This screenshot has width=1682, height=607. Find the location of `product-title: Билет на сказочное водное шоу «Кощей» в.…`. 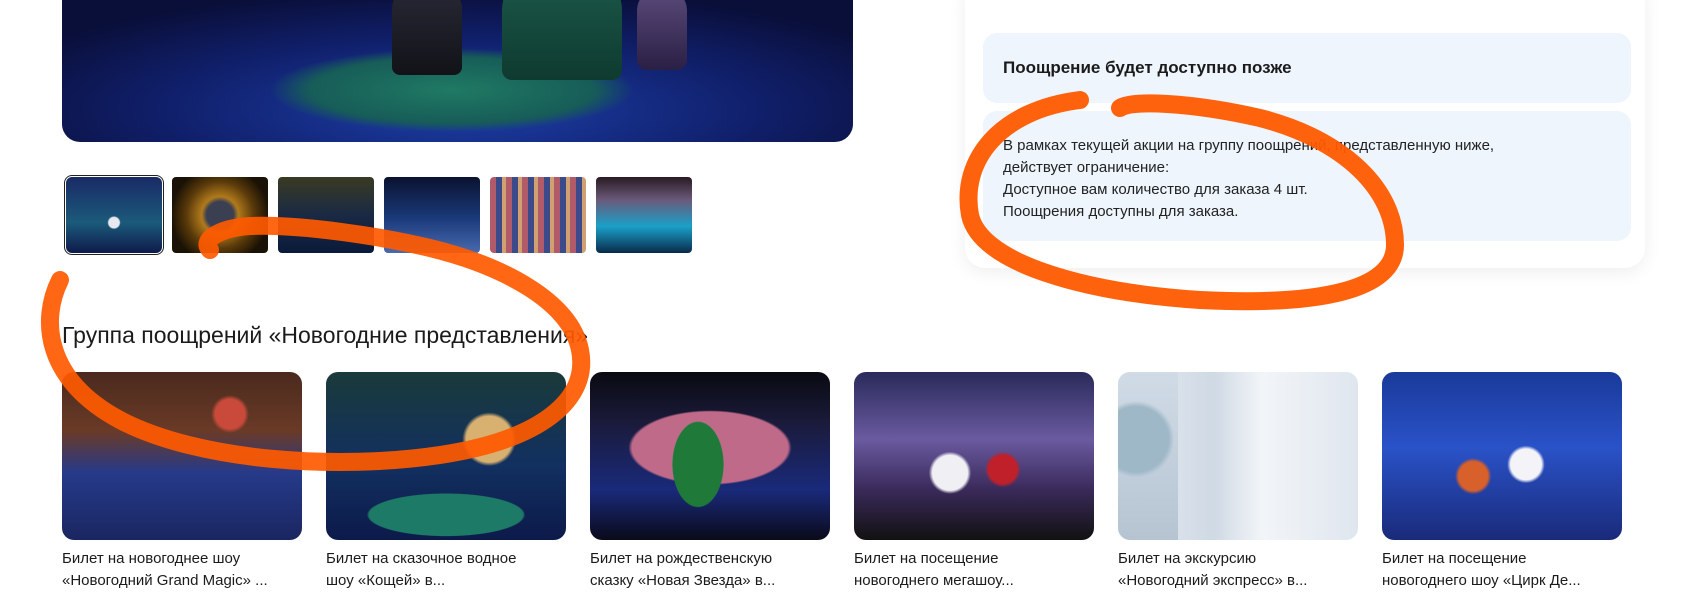

product-title: Билет на сказочное водное шоу «Кощей» в.… is located at coordinates (446, 570).